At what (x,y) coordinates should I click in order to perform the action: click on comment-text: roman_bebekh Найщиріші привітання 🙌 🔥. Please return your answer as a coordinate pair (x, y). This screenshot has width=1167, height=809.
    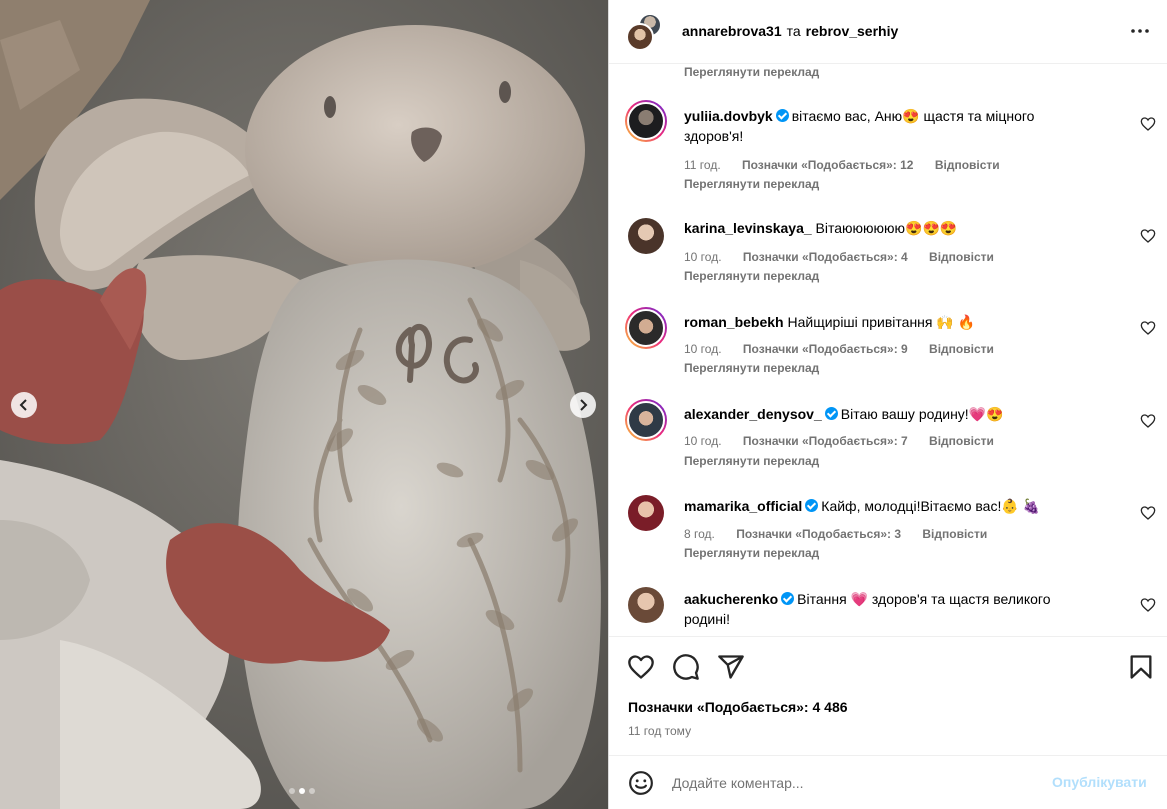
    Looking at the image, I should click on (904, 322).